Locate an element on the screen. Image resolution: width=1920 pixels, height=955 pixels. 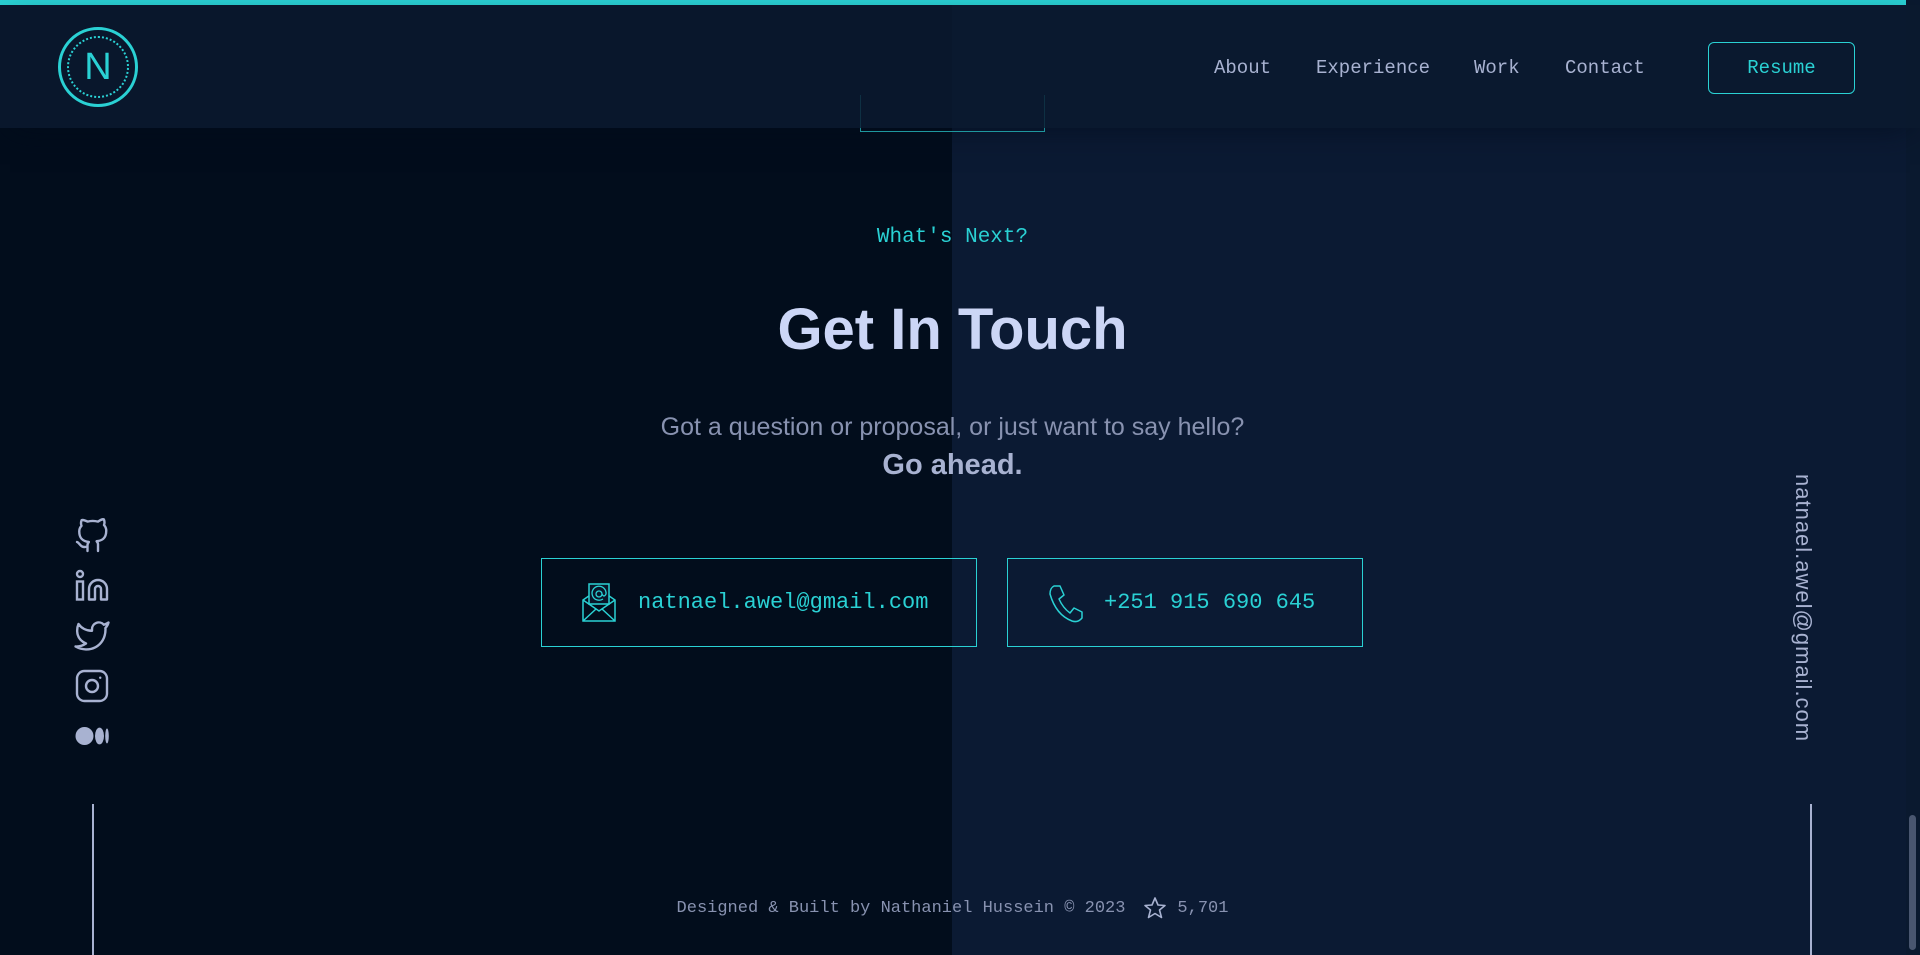
medium-icon is located at coordinates (92, 736).